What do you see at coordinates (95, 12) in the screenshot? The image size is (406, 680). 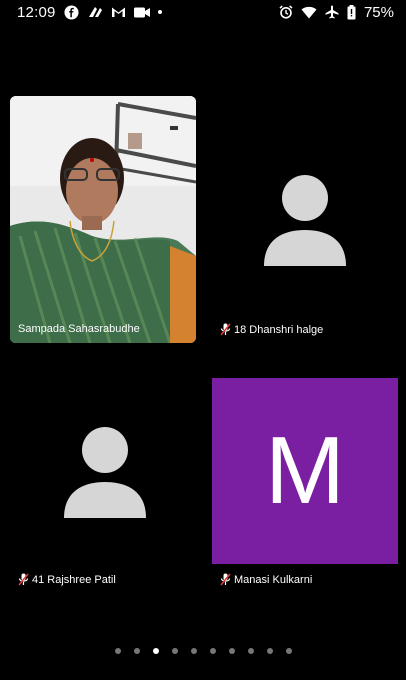 I see `tool-icon` at bounding box center [95, 12].